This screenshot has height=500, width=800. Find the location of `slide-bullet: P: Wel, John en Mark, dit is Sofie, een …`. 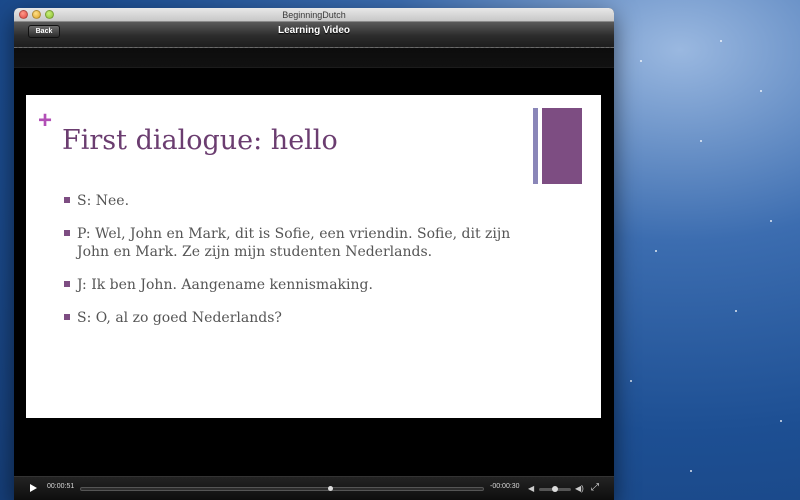

slide-bullet: P: Wel, John en Mark, dit is Sofie, een … is located at coordinates (299, 243).